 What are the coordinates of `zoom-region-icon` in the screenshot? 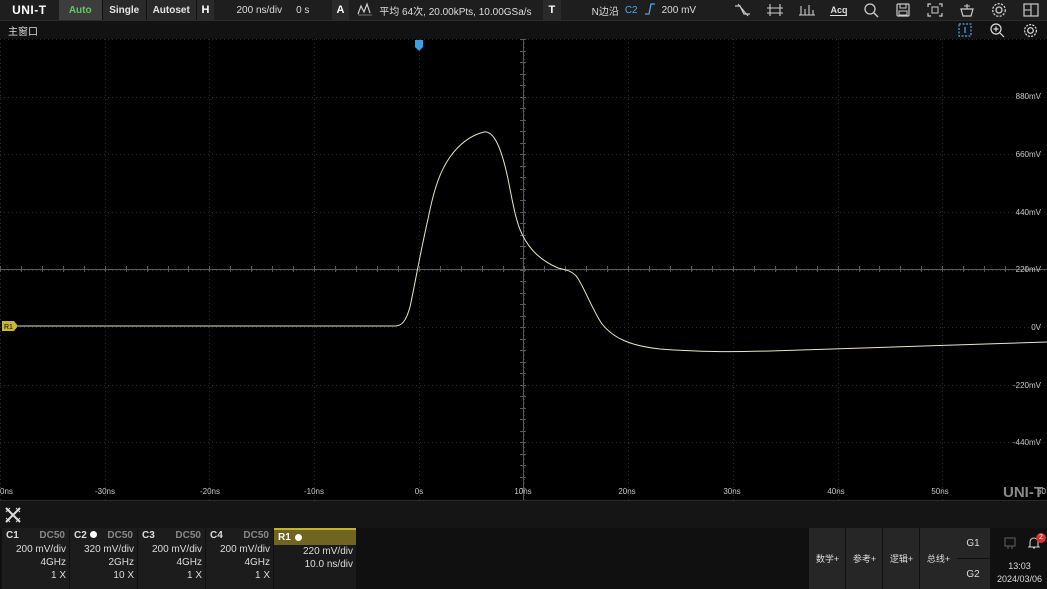 It's located at (964, 30).